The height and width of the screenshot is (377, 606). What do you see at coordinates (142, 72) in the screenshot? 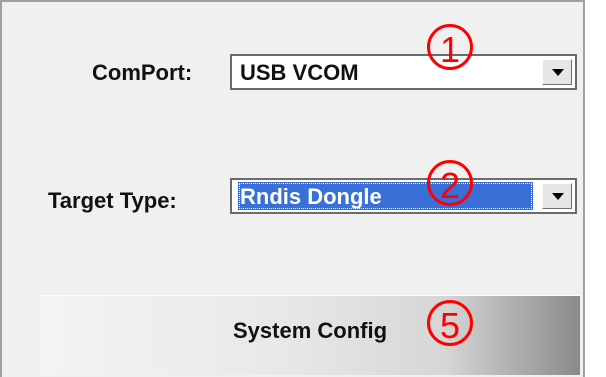
I see `comport-label: ComPort:` at bounding box center [142, 72].